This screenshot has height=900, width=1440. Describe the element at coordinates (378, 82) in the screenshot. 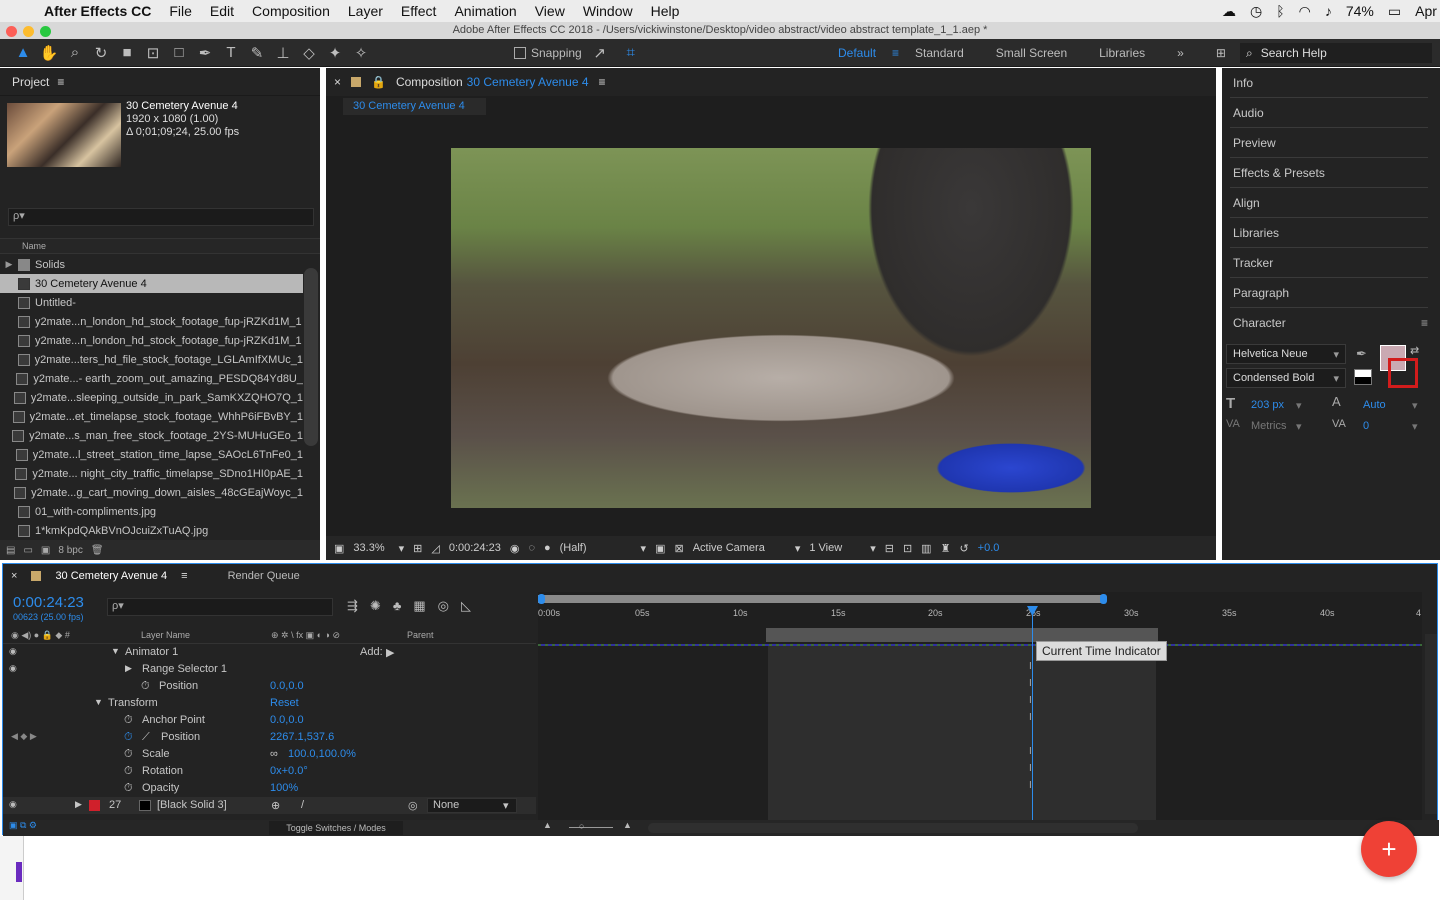

I see `lock-icon: 🔒` at that location.